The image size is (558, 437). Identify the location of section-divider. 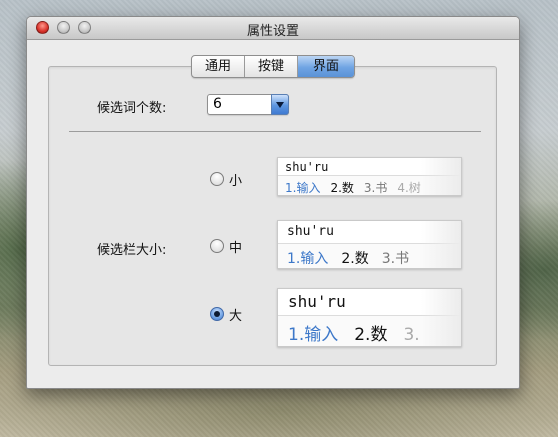
(275, 131).